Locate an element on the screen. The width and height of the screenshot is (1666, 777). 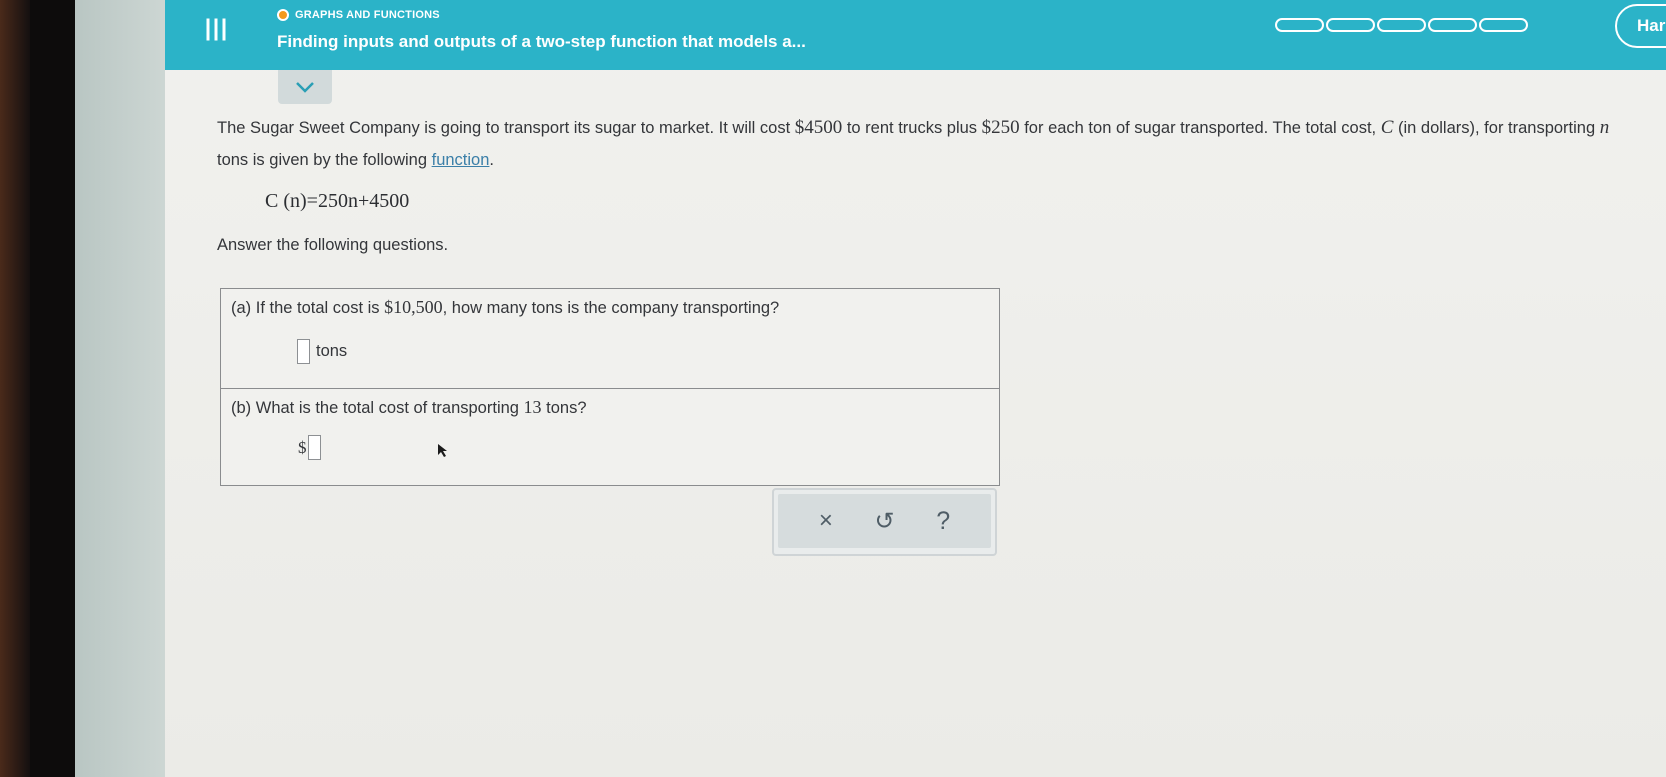
undo-button: ↺ is located at coordinates (885, 521).